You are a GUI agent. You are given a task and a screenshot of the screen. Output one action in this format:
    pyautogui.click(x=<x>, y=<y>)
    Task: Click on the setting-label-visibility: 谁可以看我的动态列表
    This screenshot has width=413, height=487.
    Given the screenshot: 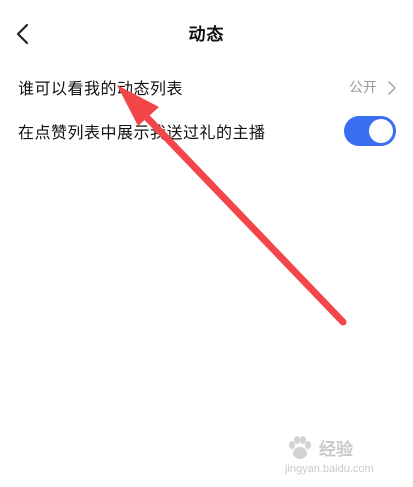 What is the action you would take?
    pyautogui.click(x=101, y=88)
    